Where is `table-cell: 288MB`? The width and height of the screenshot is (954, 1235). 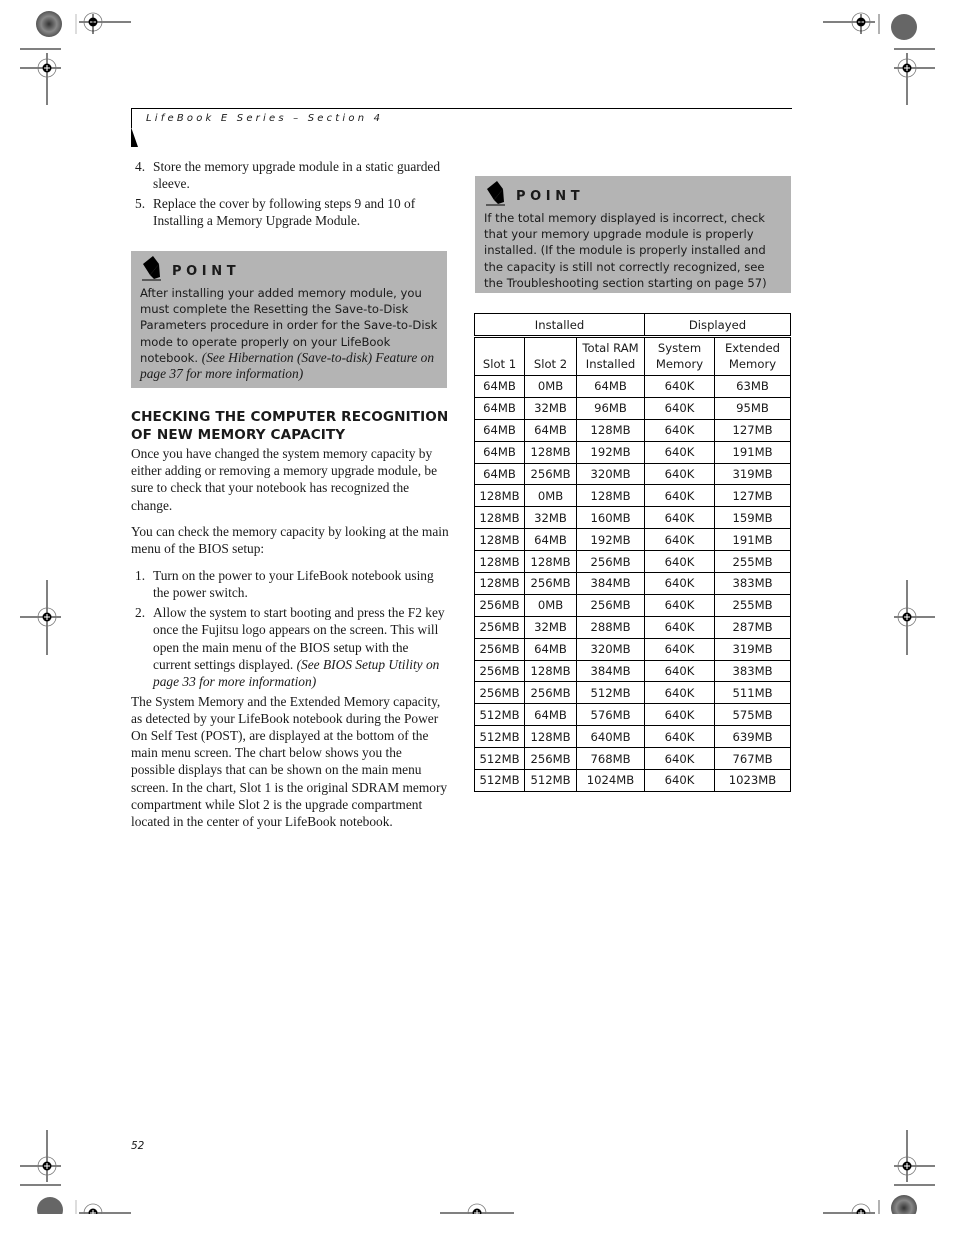 table-cell: 288MB is located at coordinates (610, 627).